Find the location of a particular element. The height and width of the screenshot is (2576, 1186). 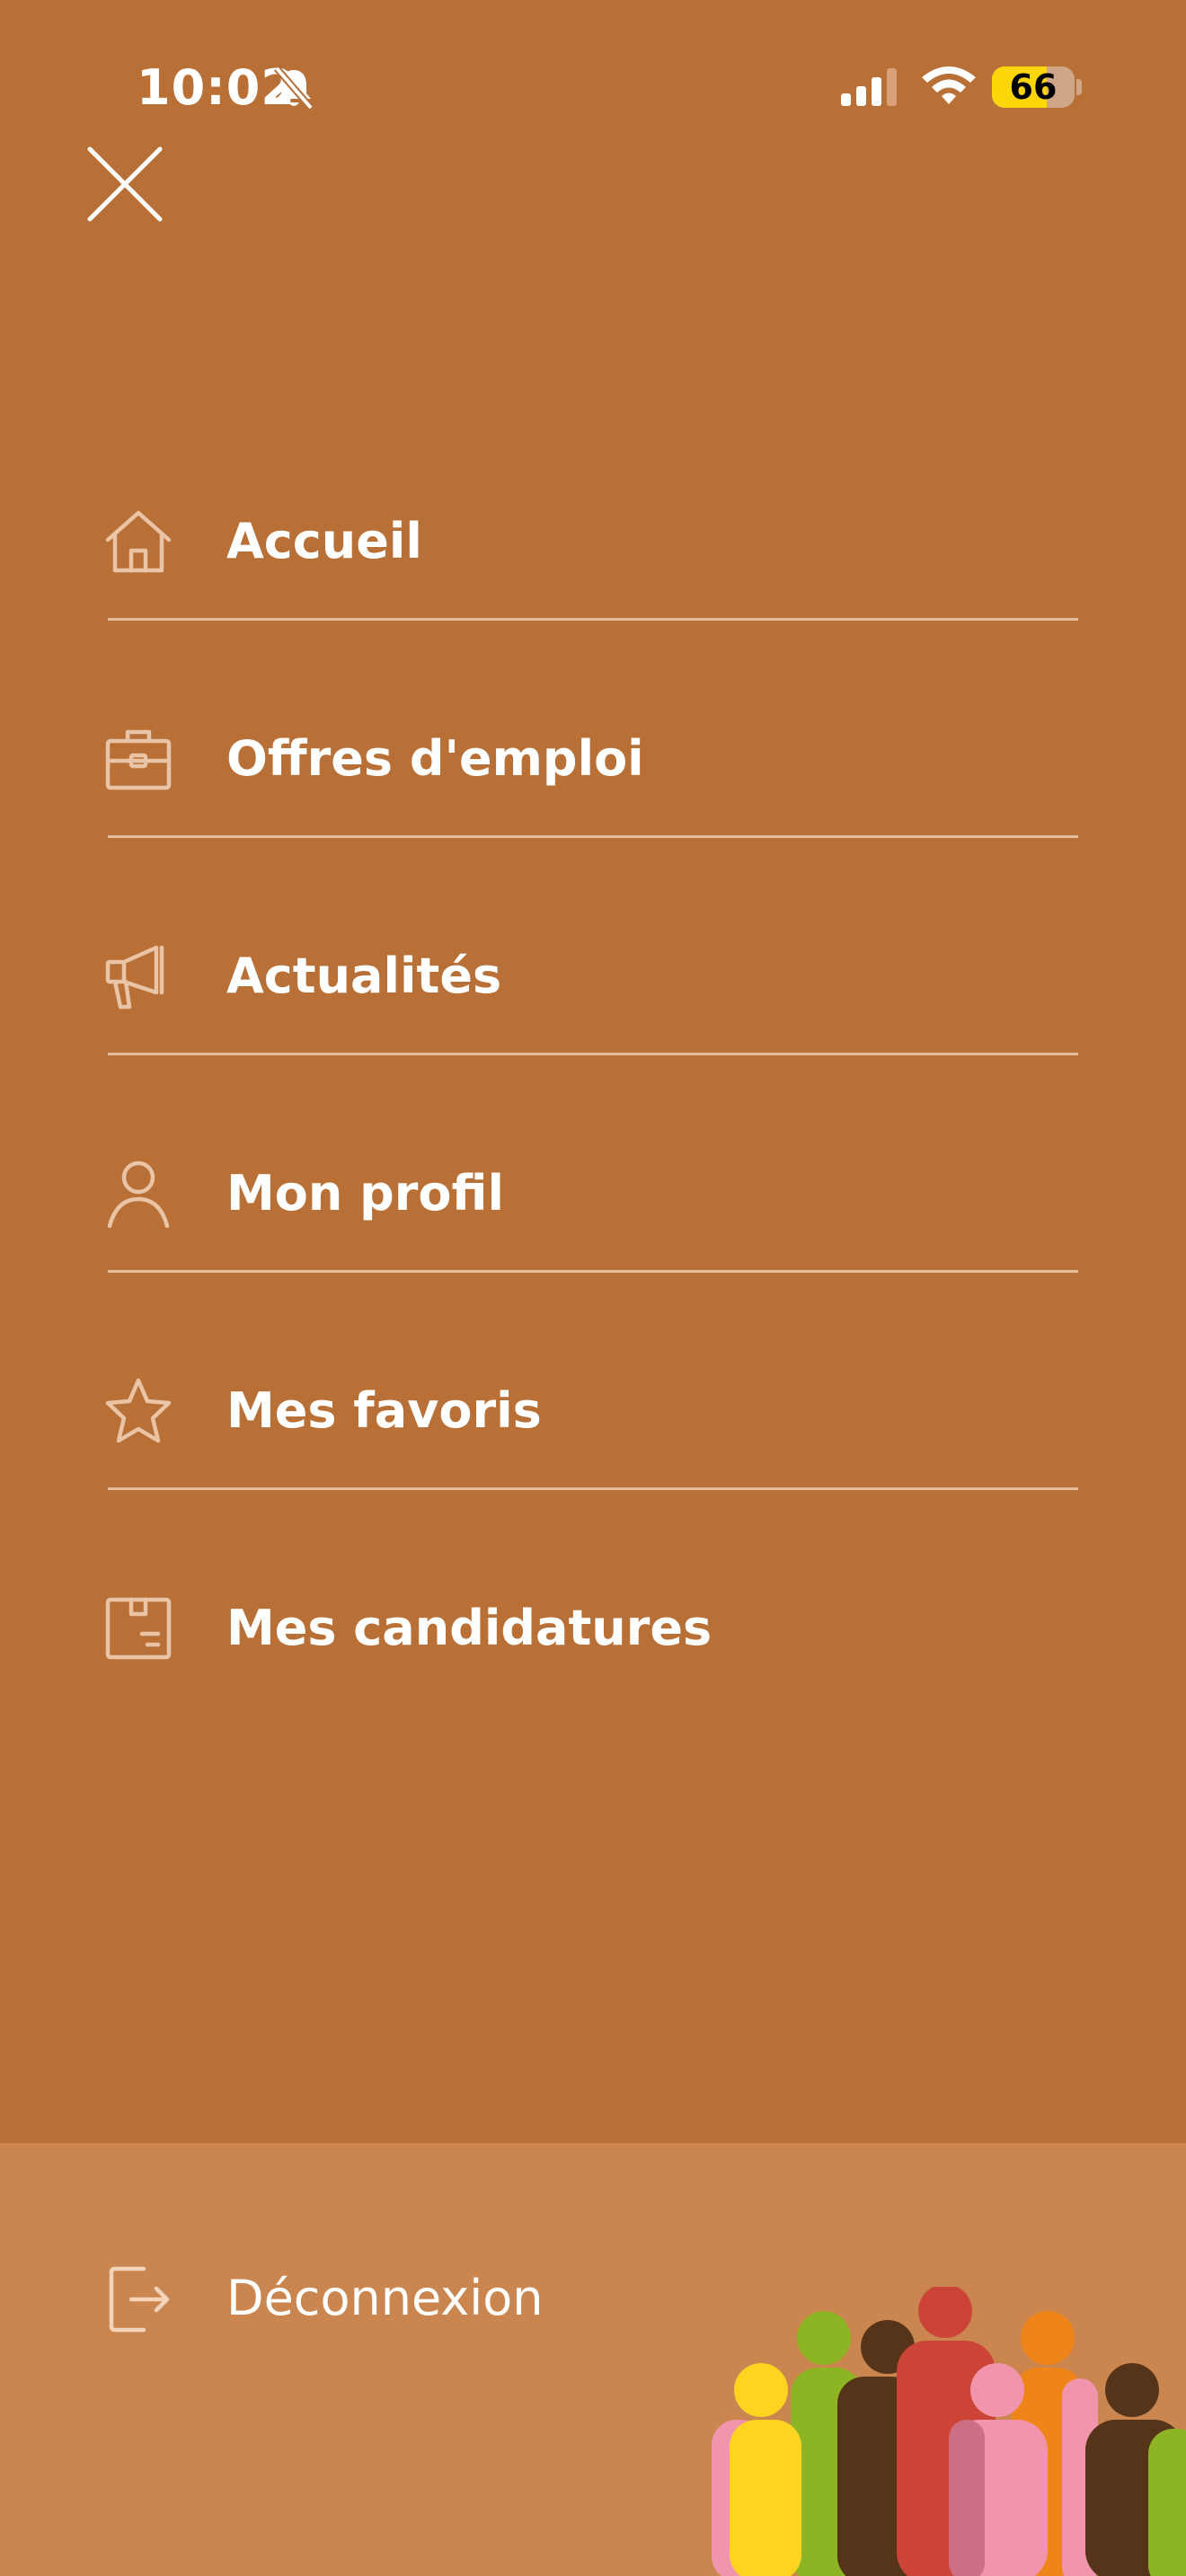

home-icon is located at coordinates (138, 541).